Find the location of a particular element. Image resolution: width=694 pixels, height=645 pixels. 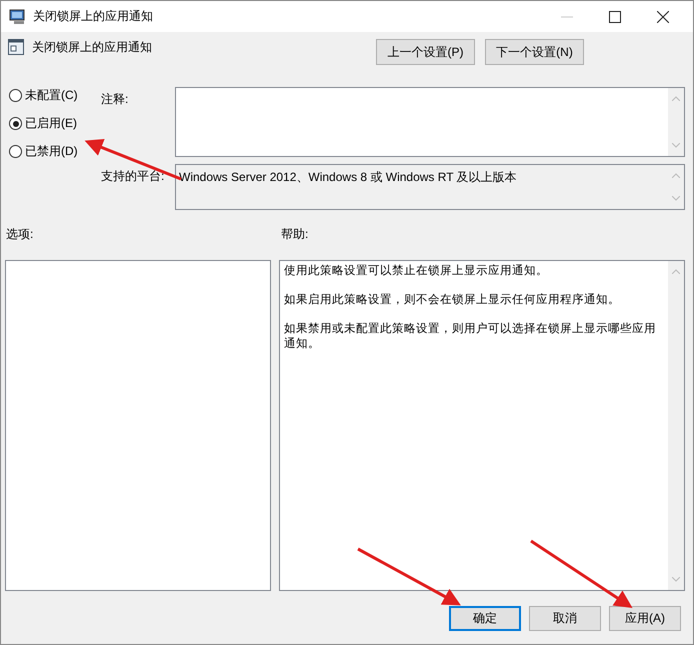

platform-text: Windows Server 2012、Windows 8 或 Windows RT 及以上版本 is located at coordinates (348, 177).